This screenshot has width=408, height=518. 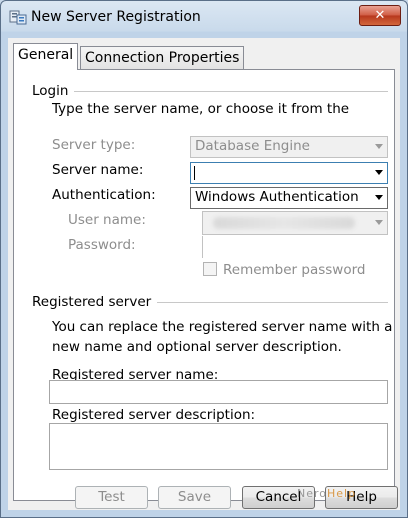 What do you see at coordinates (277, 197) in the screenshot?
I see `authentication-value: Windows Authentication` at bounding box center [277, 197].